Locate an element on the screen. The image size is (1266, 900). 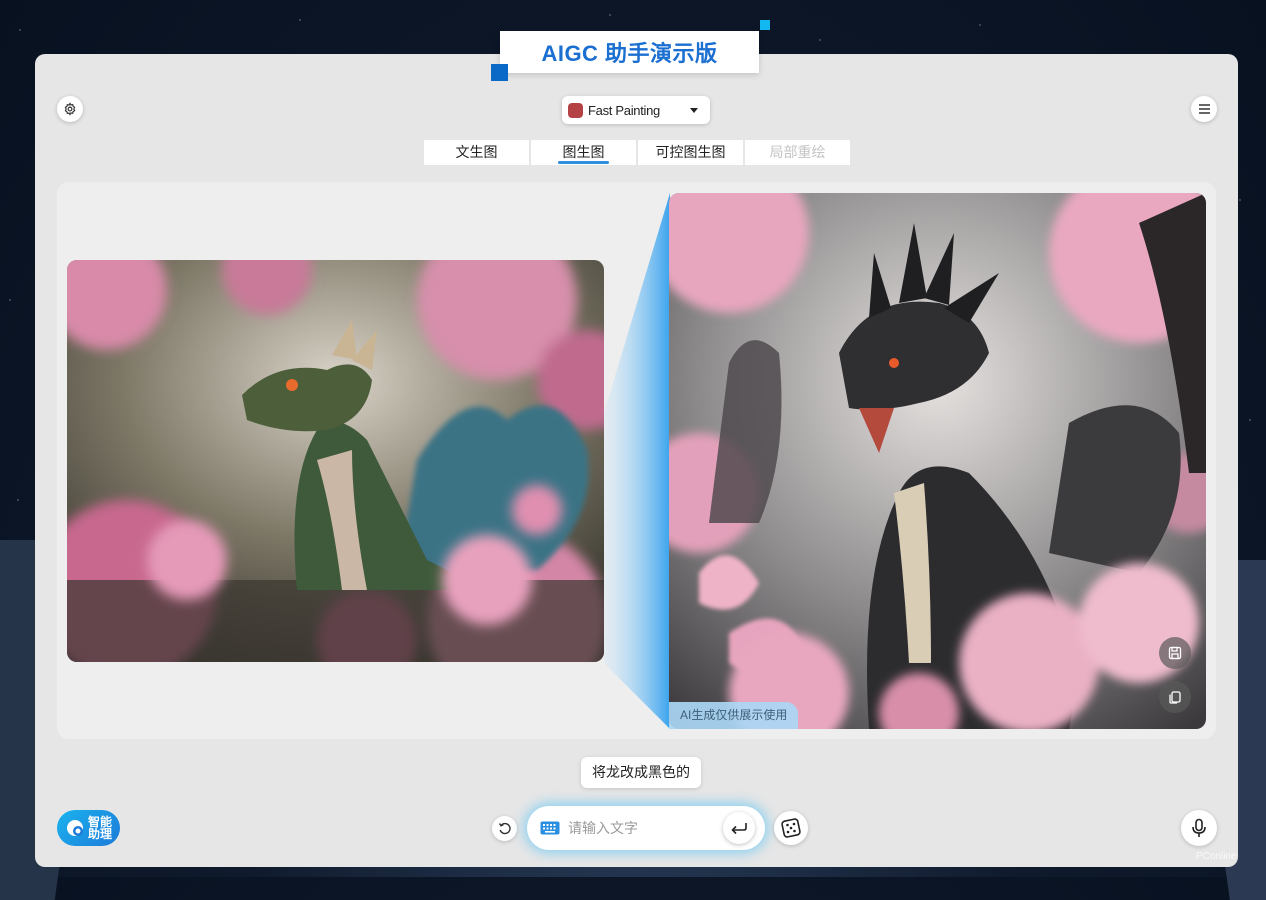
dice-icon is located at coordinates (791, 828).